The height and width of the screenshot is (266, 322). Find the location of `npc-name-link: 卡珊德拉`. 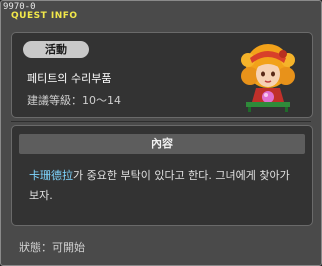

npc-name-link: 卡珊德拉 is located at coordinates (51, 175).